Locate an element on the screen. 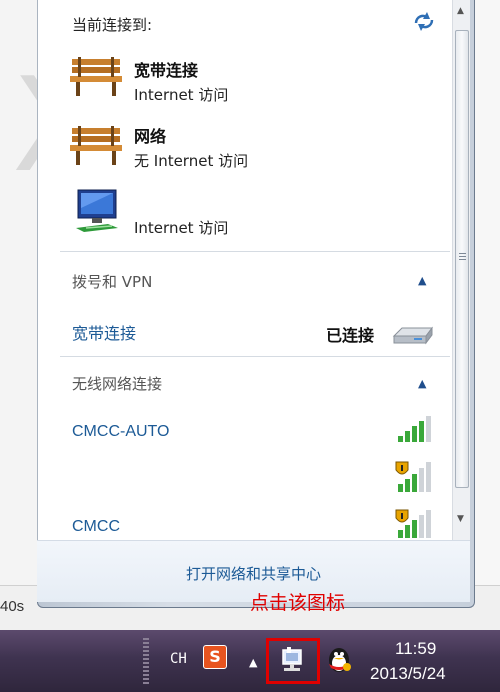 The image size is (500, 692). refresh-icon is located at coordinates (424, 21).